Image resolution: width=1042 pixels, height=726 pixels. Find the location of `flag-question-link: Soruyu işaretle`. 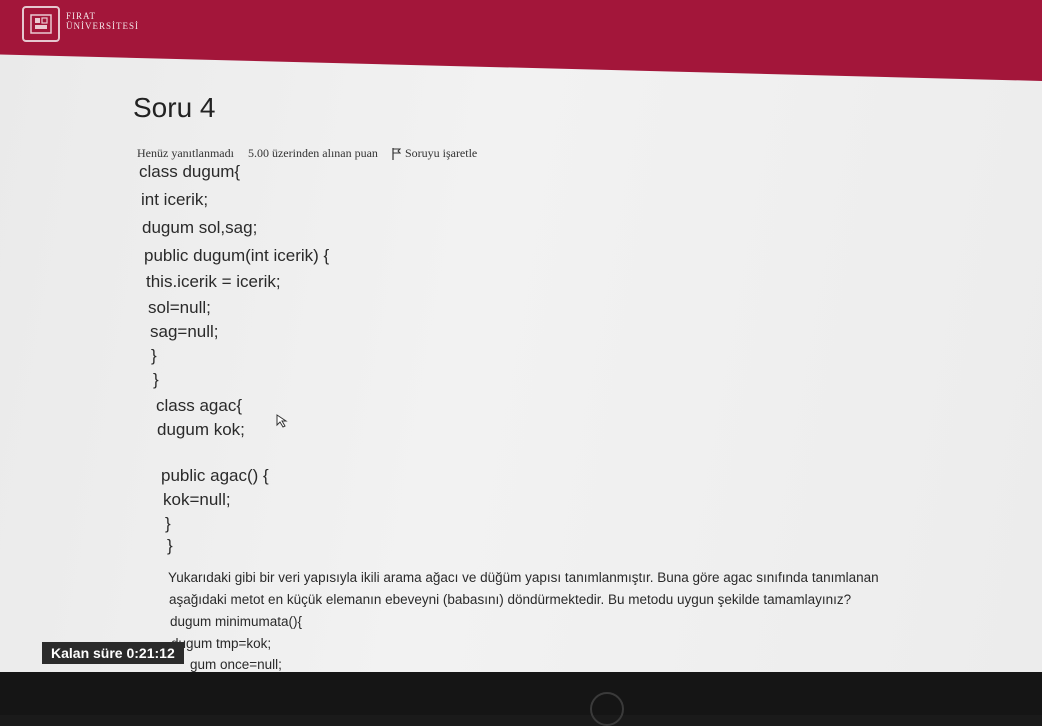

flag-question-link: Soruyu işaretle is located at coordinates (434, 153).